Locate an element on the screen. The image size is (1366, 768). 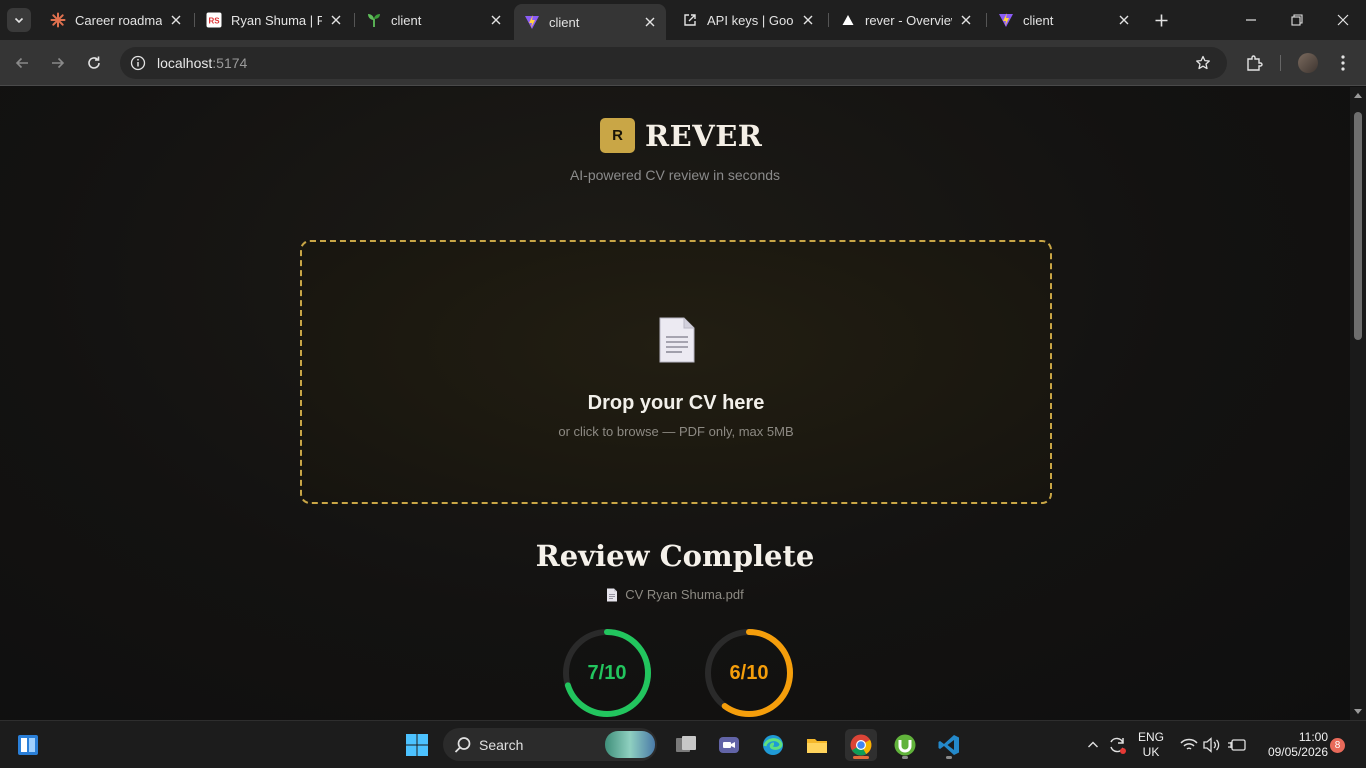
video-call-icon is located at coordinates (729, 745).